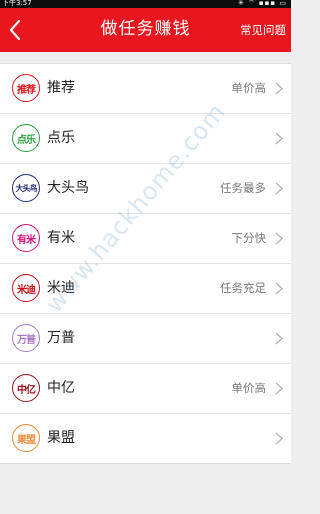 This screenshot has height=514, width=320. Describe the element at coordinates (249, 238) in the screenshot. I see `list-item-tag: 下分快` at that location.